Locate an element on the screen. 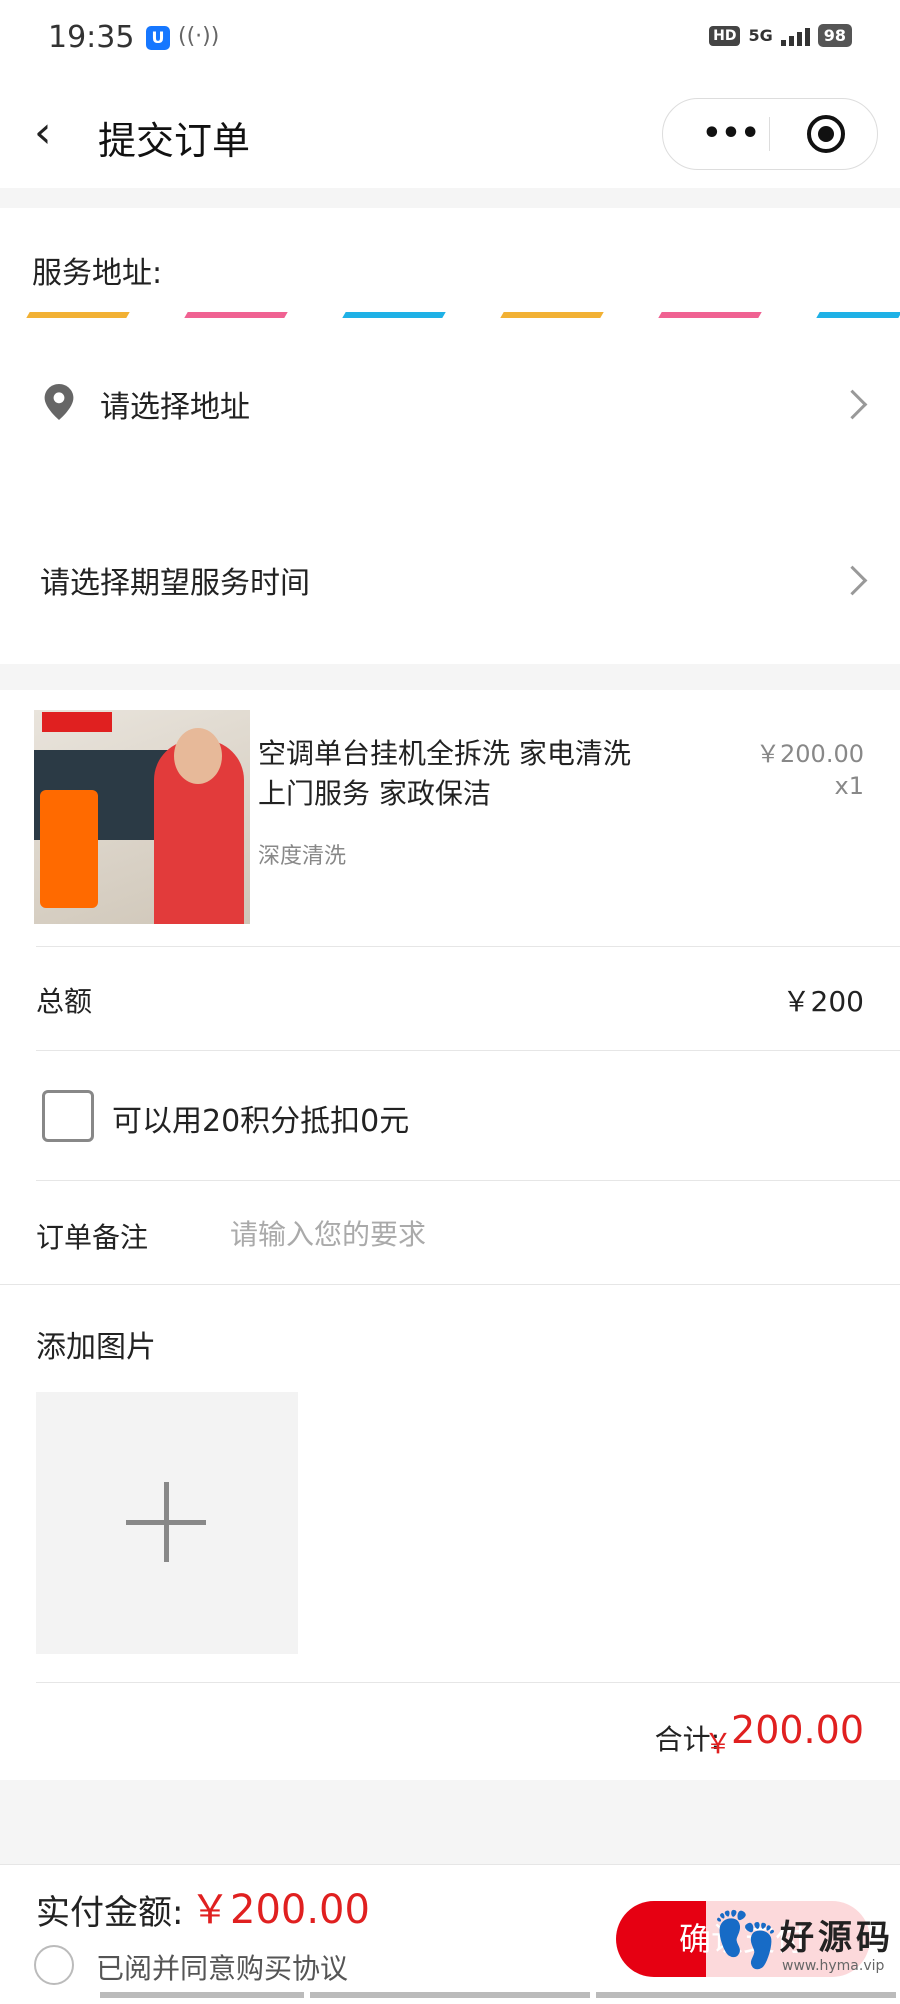 The width and height of the screenshot is (900, 2004). plus-icon is located at coordinates (166, 1522).